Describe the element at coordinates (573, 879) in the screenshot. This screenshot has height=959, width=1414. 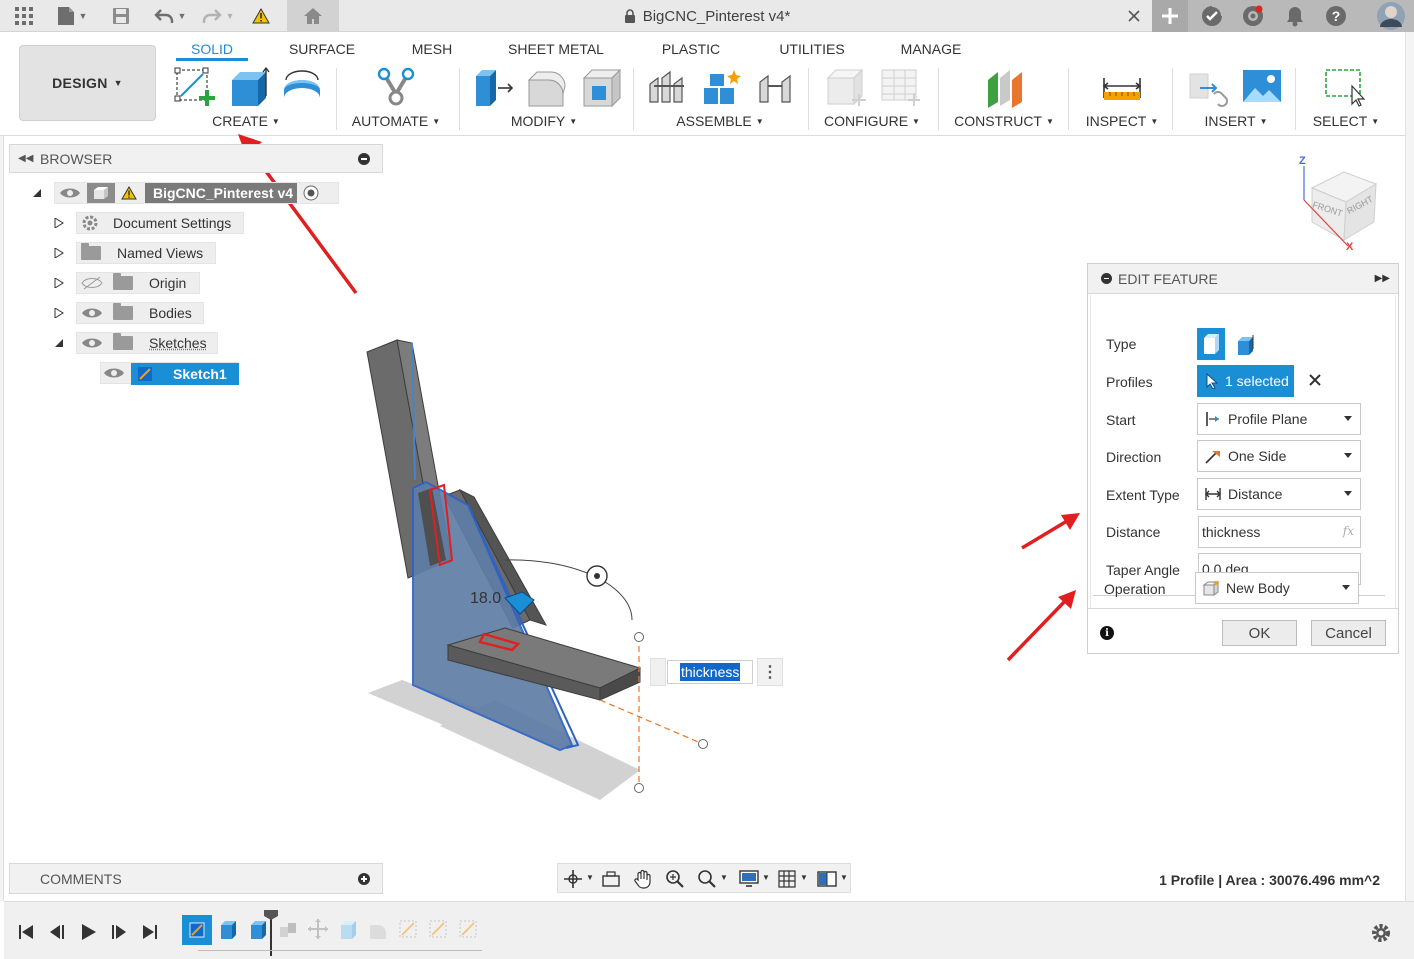
I see `orbit-icon` at that location.